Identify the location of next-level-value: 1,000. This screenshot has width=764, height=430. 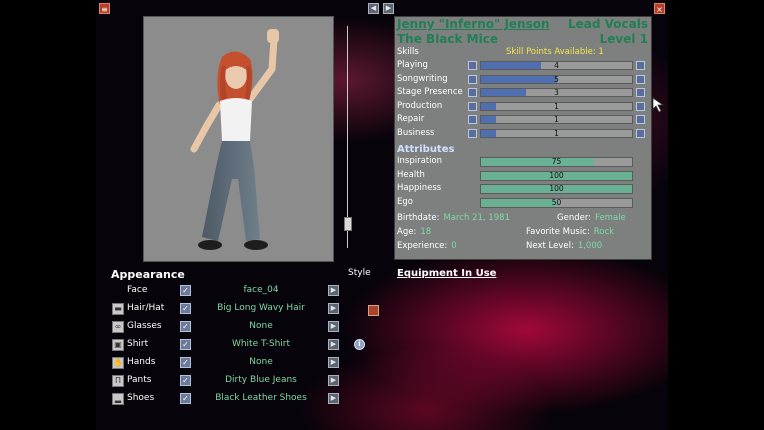
(590, 246).